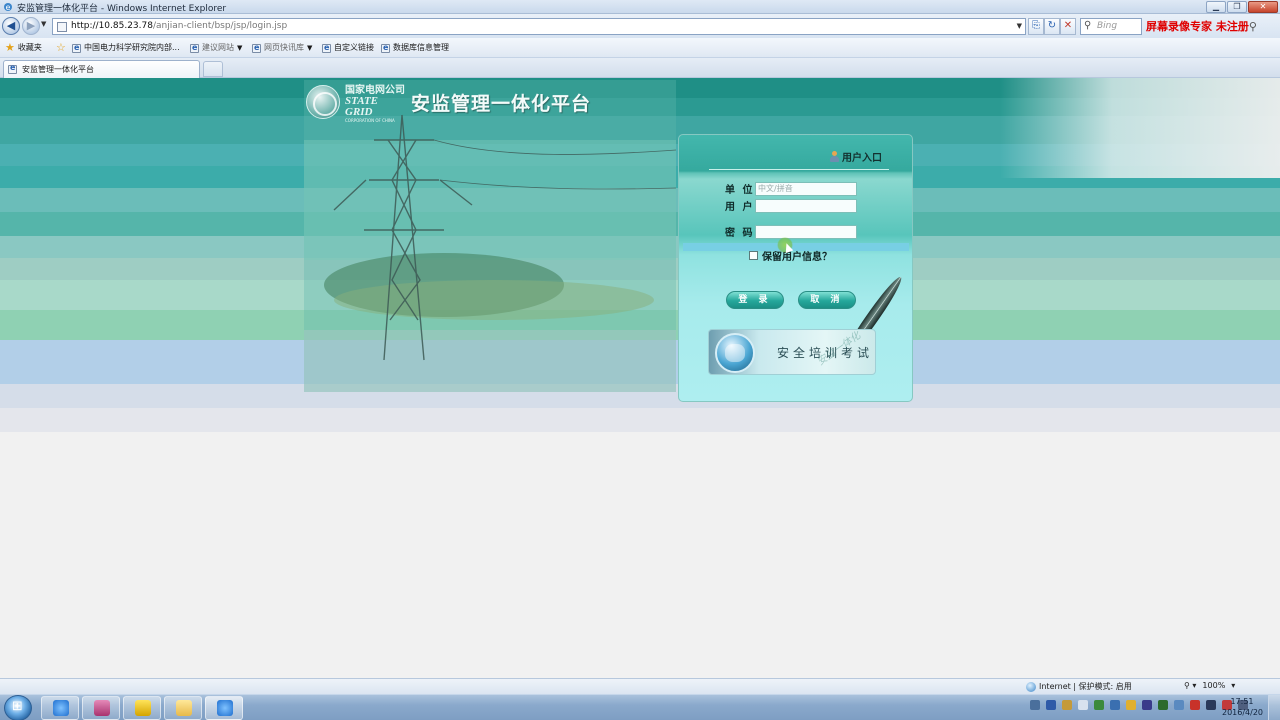 The height and width of the screenshot is (720, 1280). What do you see at coordinates (213, 69) in the screenshot?
I see `new-tab-button` at bounding box center [213, 69].